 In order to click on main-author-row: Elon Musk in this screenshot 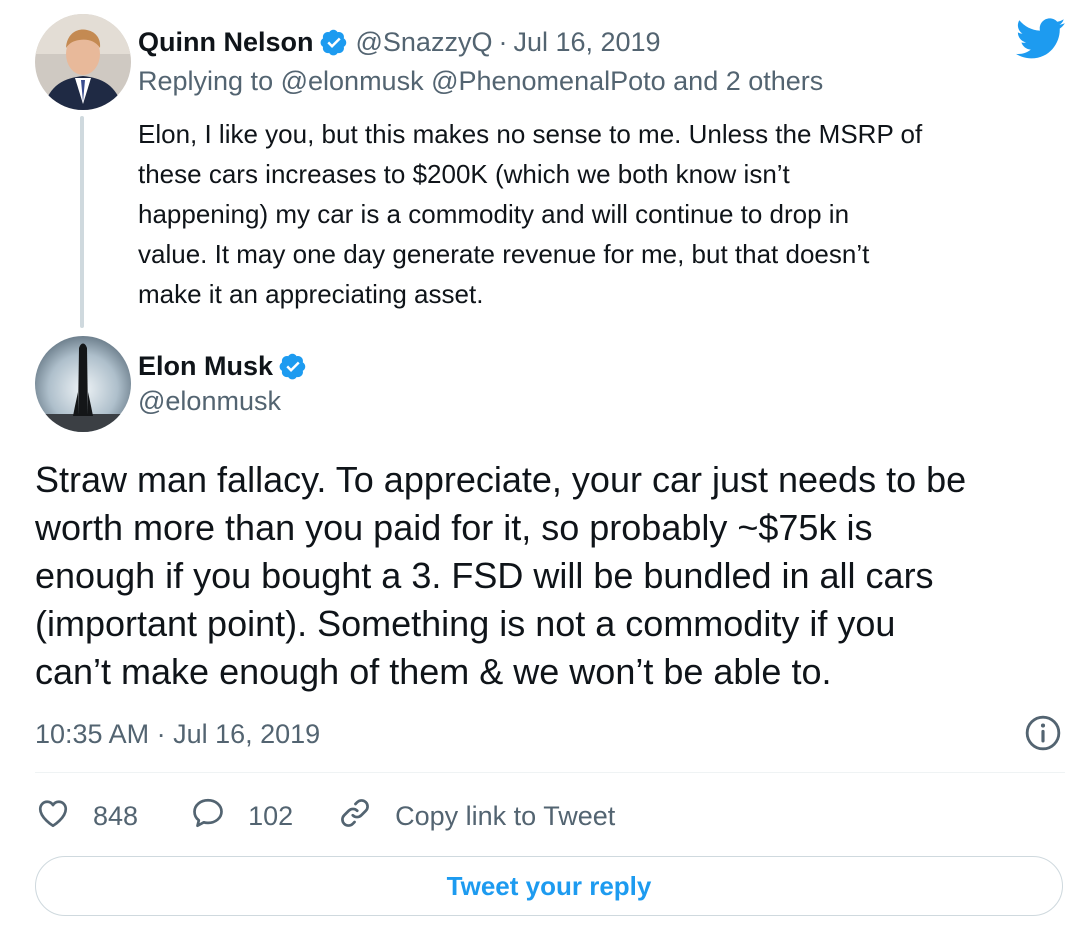, I will do `click(222, 366)`.